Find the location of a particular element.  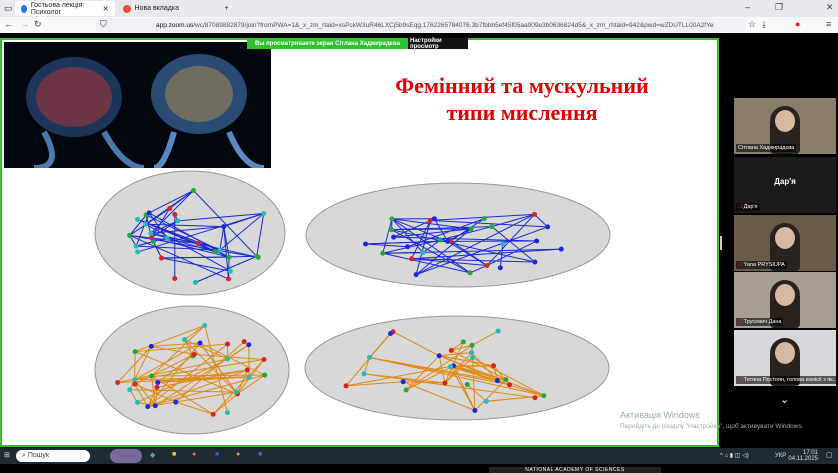

menu-icon: ≡ is located at coordinates (828, 24).